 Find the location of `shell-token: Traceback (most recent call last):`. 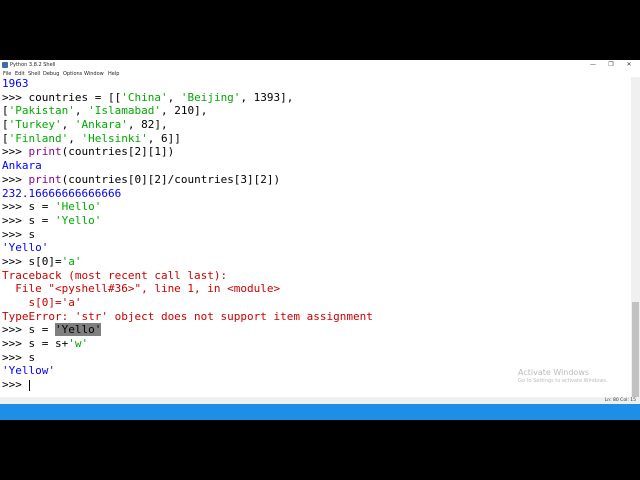

shell-token: Traceback (most recent call last): is located at coordinates (115, 275).